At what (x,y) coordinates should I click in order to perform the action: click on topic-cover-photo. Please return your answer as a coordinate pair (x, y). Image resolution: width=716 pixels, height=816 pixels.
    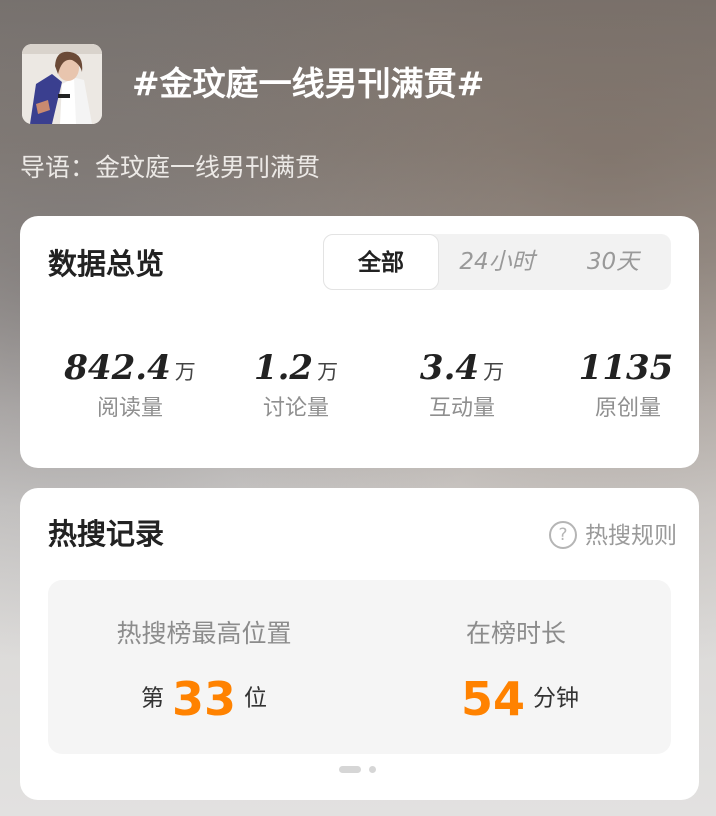
    Looking at the image, I should click on (62, 84).